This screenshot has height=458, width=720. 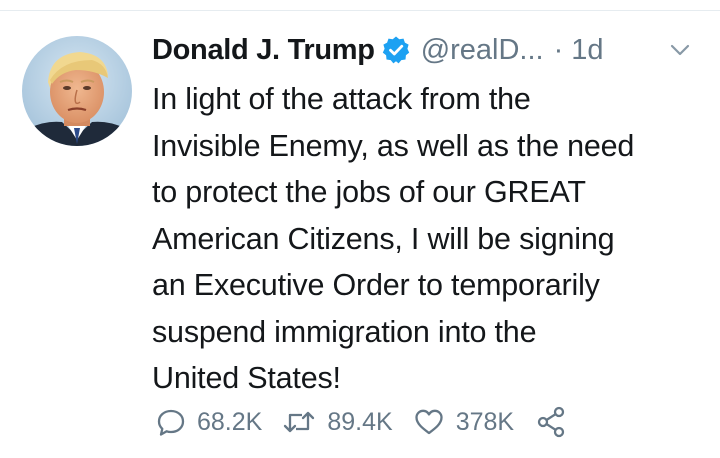 What do you see at coordinates (680, 50) in the screenshot?
I see `chevron-down-icon` at bounding box center [680, 50].